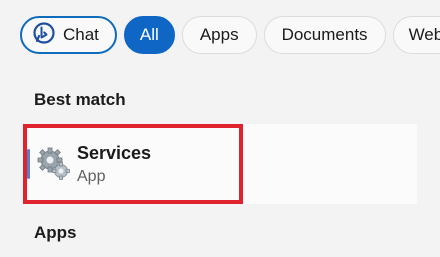  What do you see at coordinates (44, 35) in the screenshot?
I see `bing-chat-icon` at bounding box center [44, 35].